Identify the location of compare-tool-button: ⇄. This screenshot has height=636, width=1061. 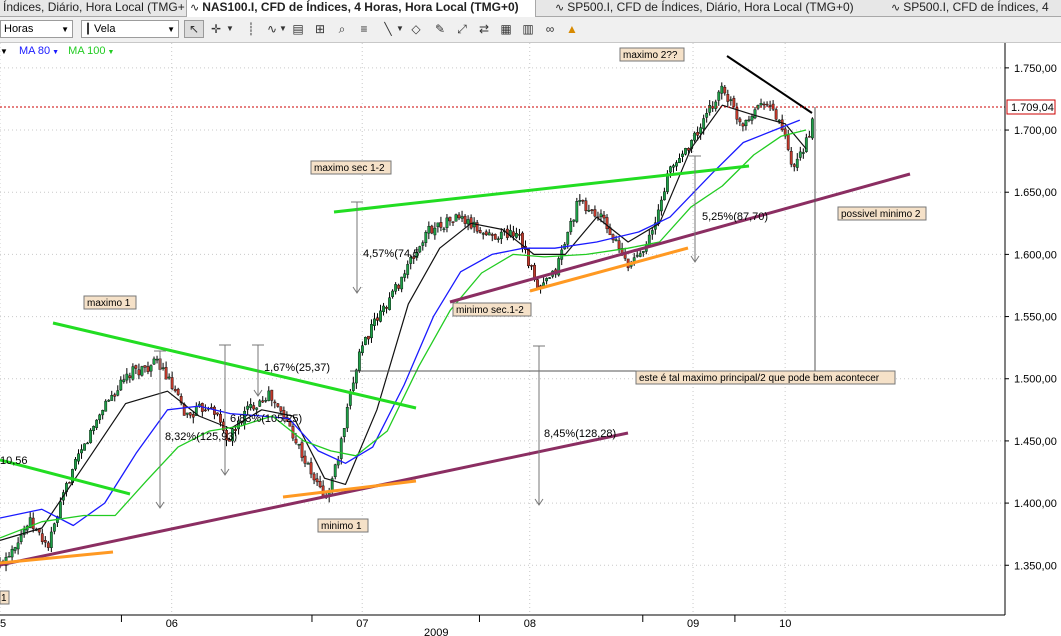
(484, 29).